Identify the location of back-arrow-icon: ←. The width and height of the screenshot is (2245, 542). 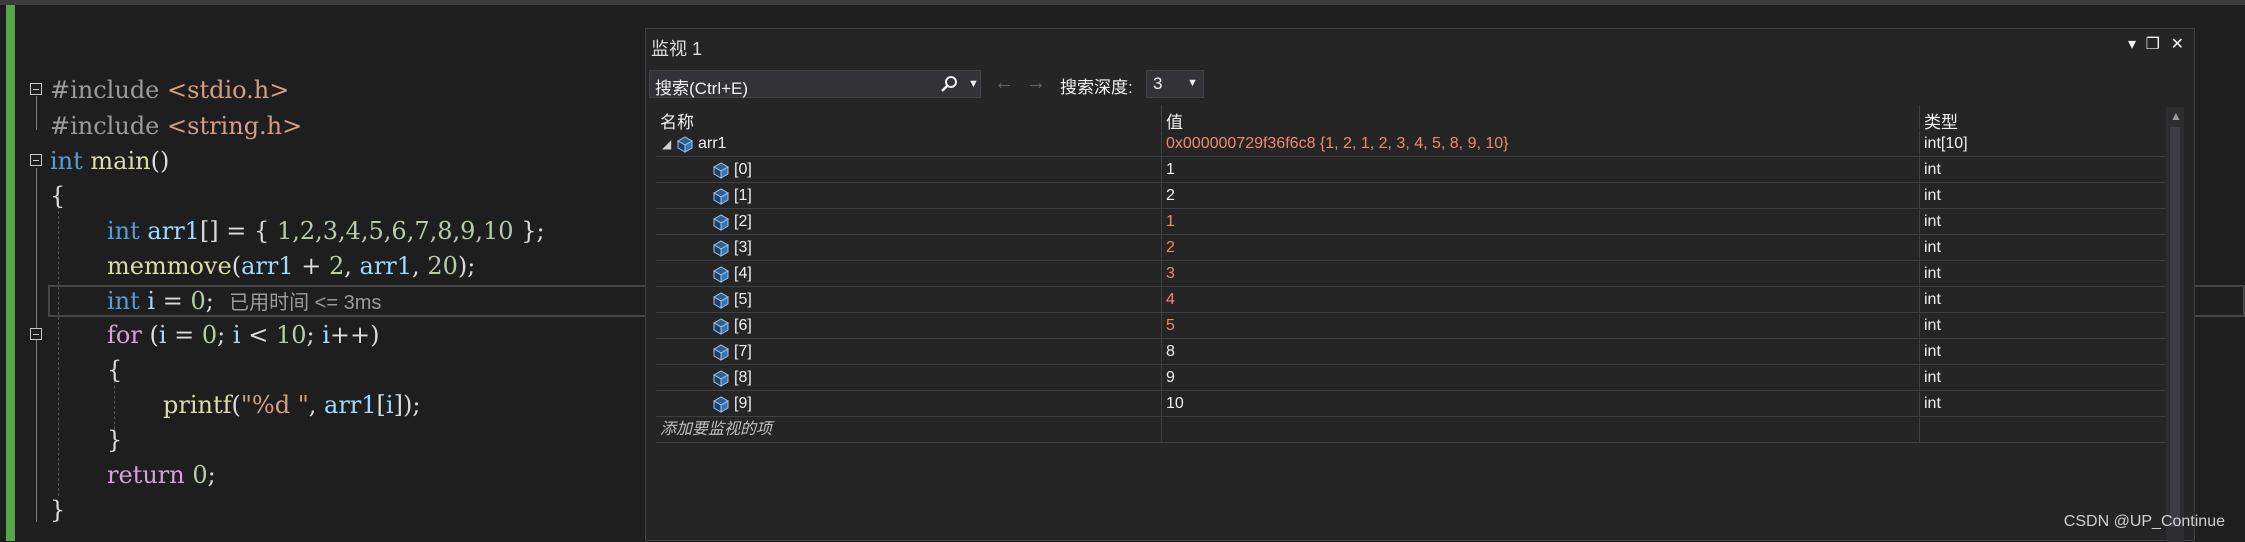
(1004, 83).